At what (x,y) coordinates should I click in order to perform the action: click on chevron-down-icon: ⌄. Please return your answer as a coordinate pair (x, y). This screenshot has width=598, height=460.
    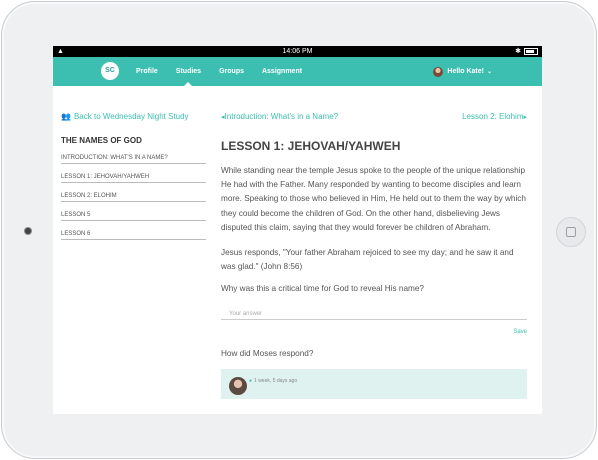
    Looking at the image, I should click on (489, 72).